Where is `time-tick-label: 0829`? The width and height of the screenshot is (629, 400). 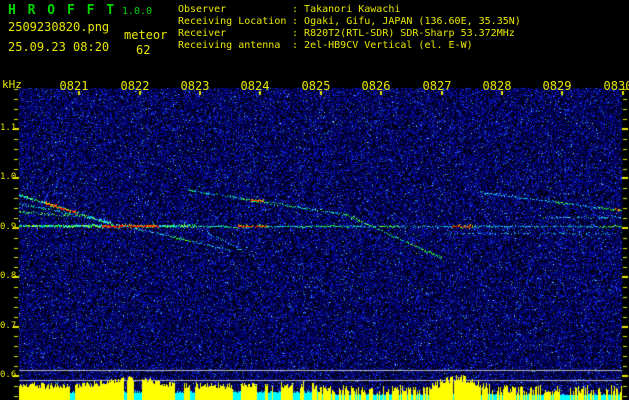
time-tick-label: 0829 is located at coordinates (557, 86).